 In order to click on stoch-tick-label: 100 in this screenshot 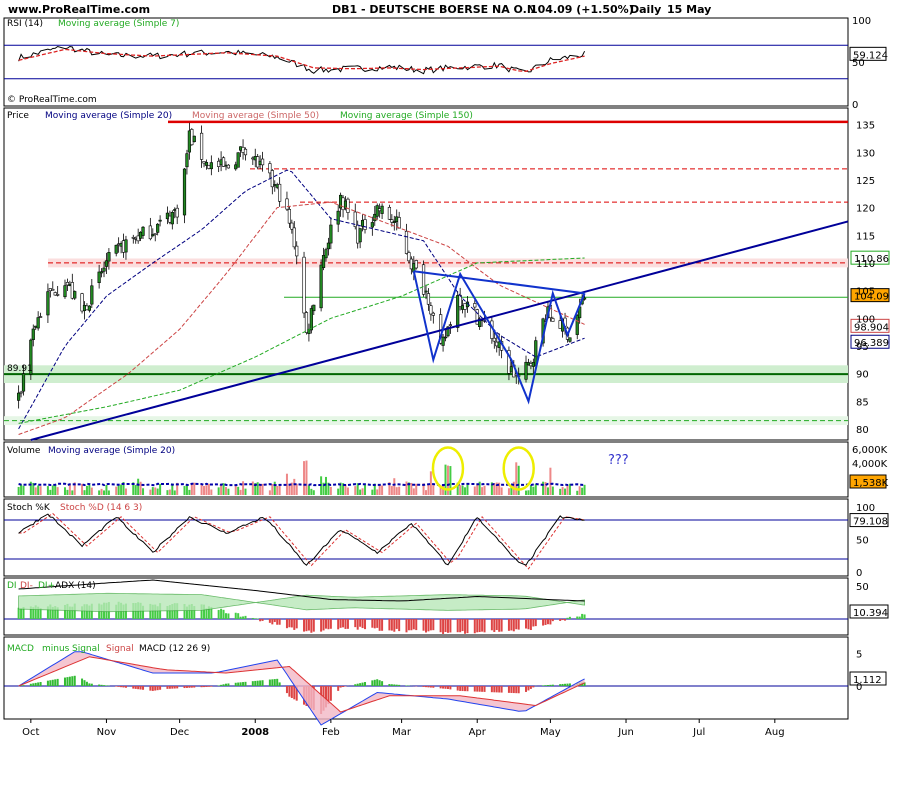, I will do `click(865, 508)`.